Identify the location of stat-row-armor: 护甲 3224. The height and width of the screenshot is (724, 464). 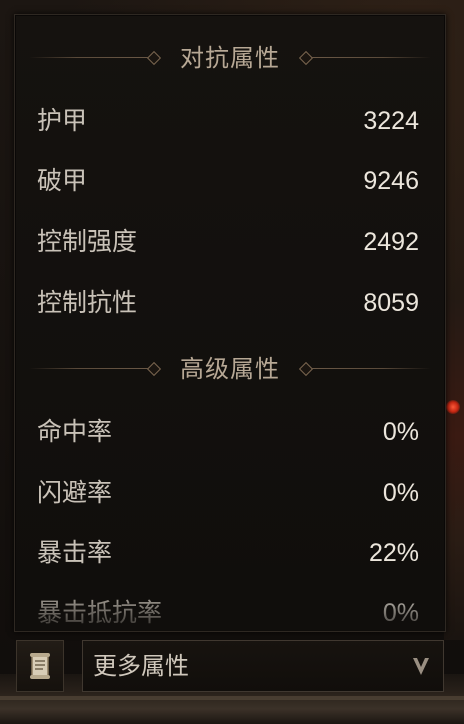
(228, 121).